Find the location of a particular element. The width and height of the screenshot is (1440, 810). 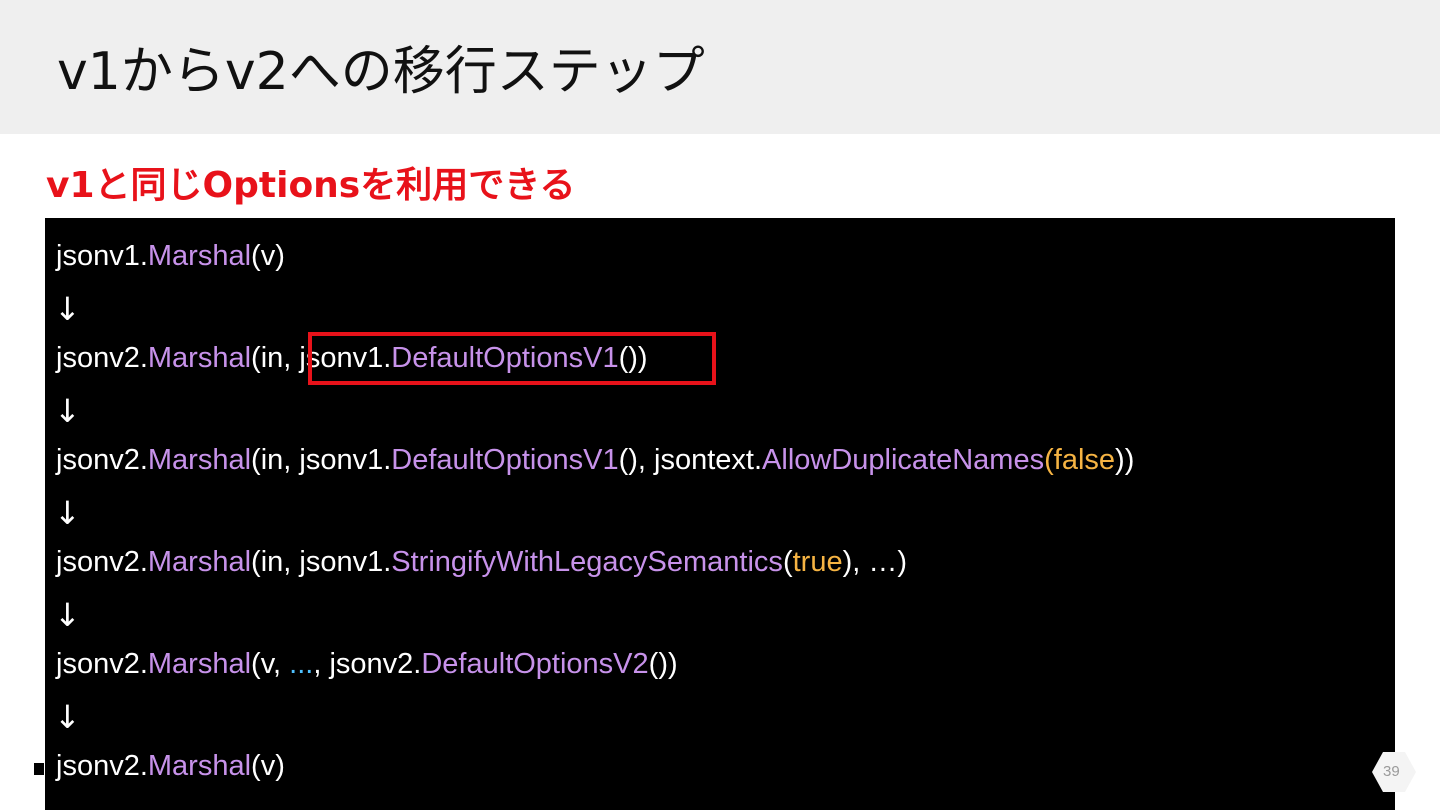

code-method: DefaultOptionsV1 is located at coordinates (505, 460).